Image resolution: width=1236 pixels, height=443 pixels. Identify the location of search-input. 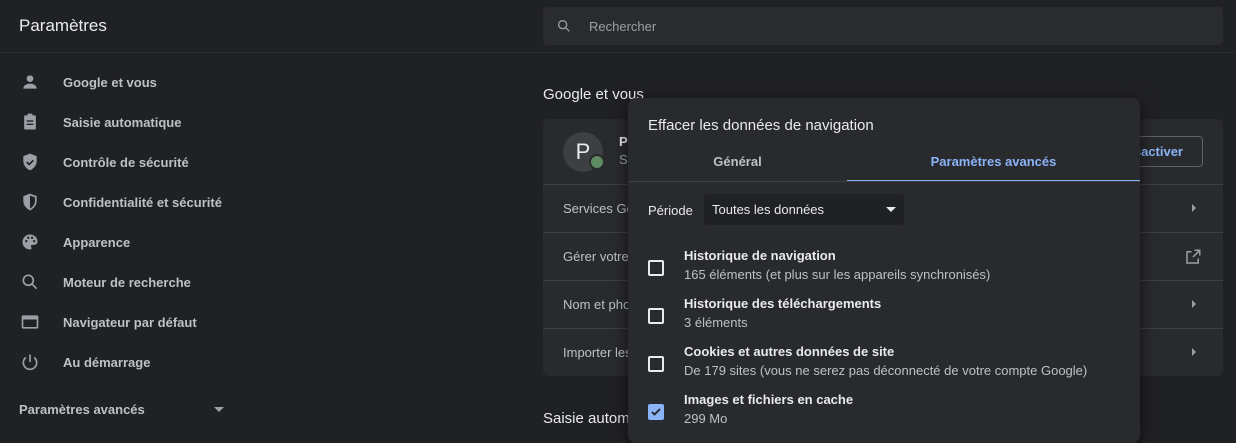
(889, 26).